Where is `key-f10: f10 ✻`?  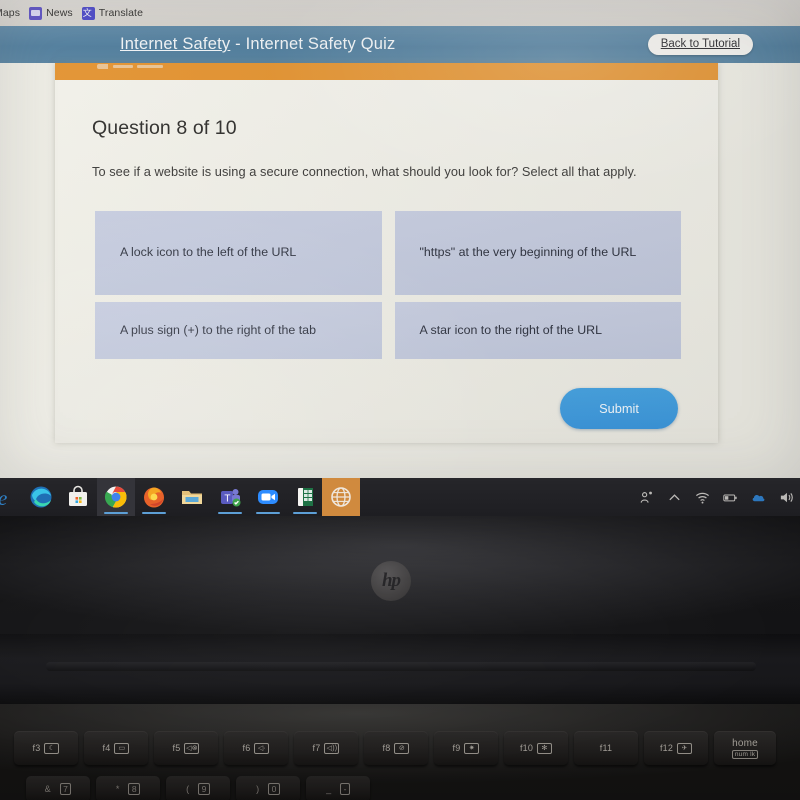 key-f10: f10 ✻ is located at coordinates (536, 748).